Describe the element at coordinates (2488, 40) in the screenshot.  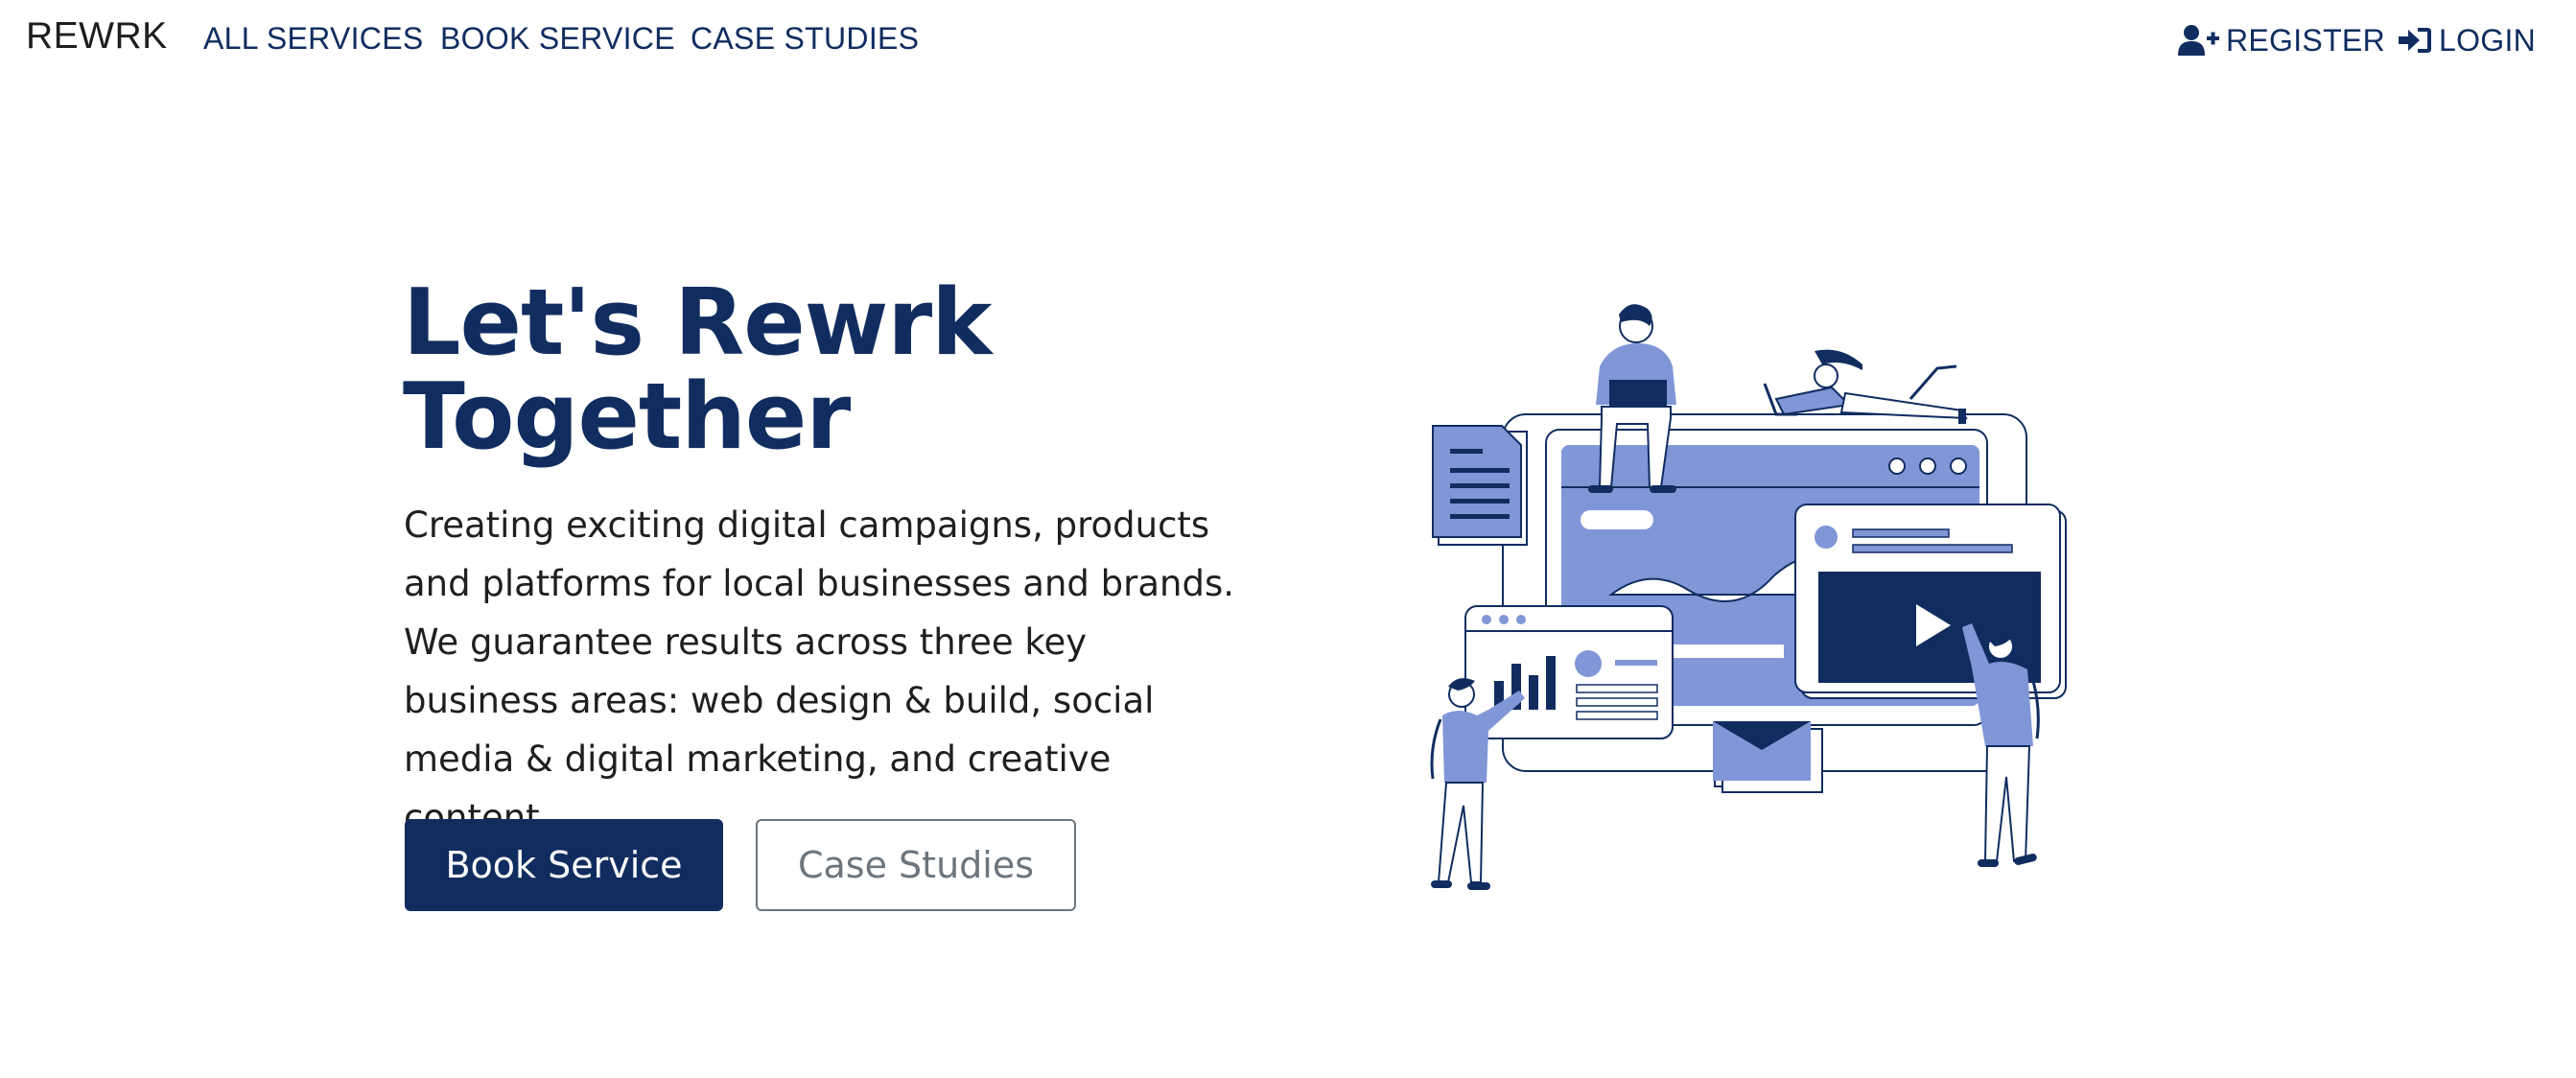
I see `login-label: LOGIN` at that location.